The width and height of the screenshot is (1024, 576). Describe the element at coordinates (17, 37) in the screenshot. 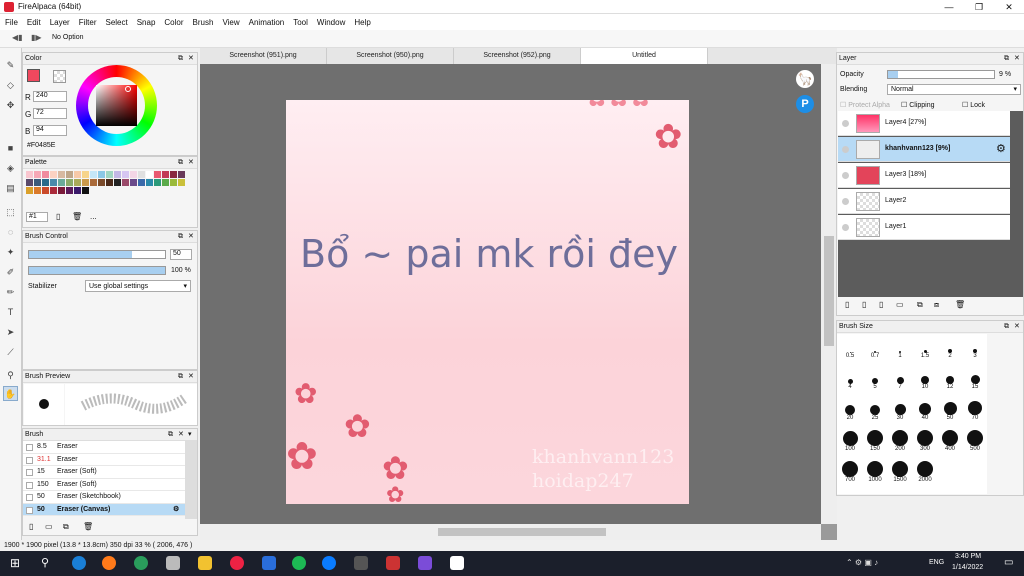

I see `prev-frame-icon: ◀▮` at that location.